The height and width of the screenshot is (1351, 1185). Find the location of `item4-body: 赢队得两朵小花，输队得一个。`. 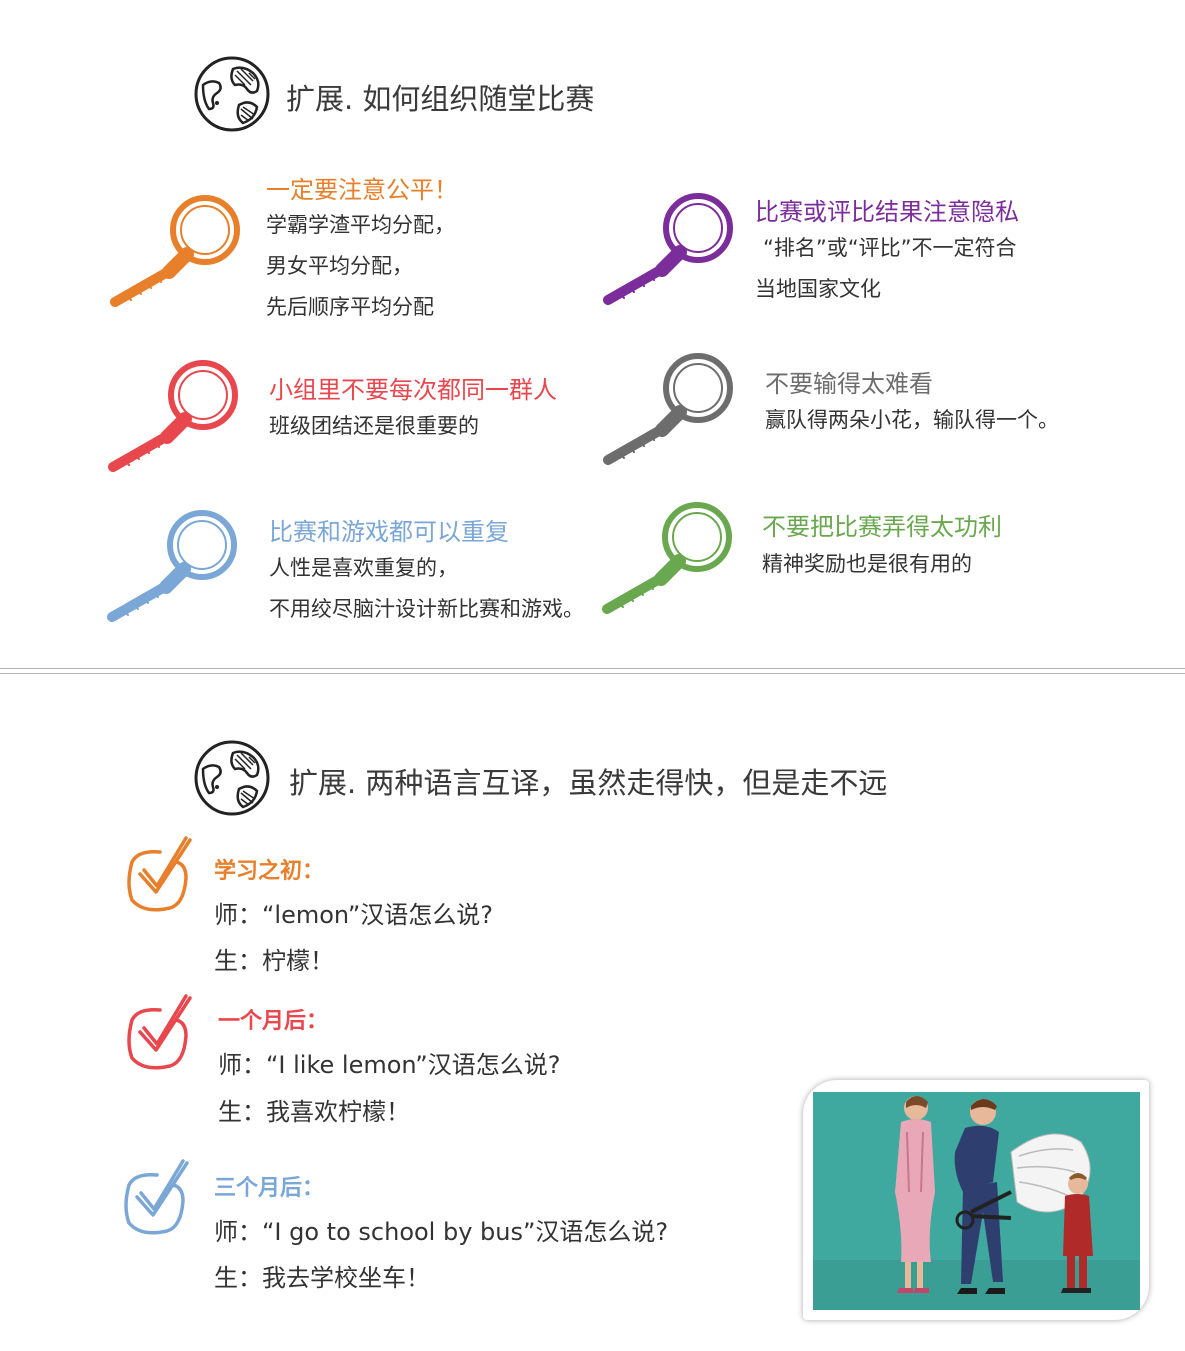

item4-body: 赢队得两朵小花，输队得一个。 is located at coordinates (912, 420).